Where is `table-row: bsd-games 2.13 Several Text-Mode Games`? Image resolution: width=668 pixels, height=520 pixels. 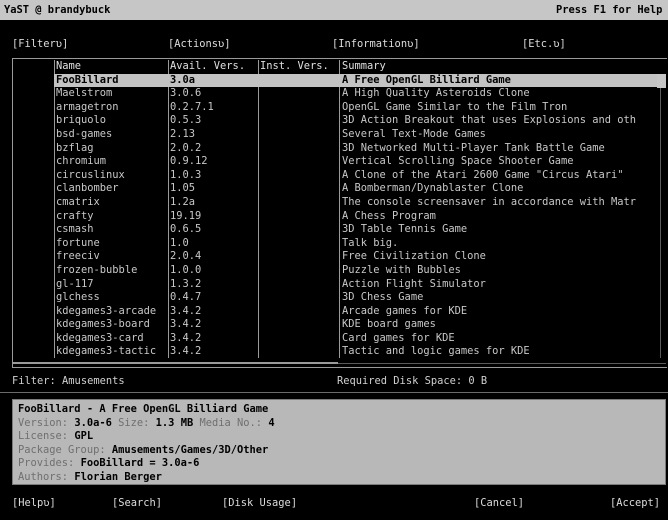 table-row: bsd-games 2.13 Several Text-Mode Games is located at coordinates (360, 135).